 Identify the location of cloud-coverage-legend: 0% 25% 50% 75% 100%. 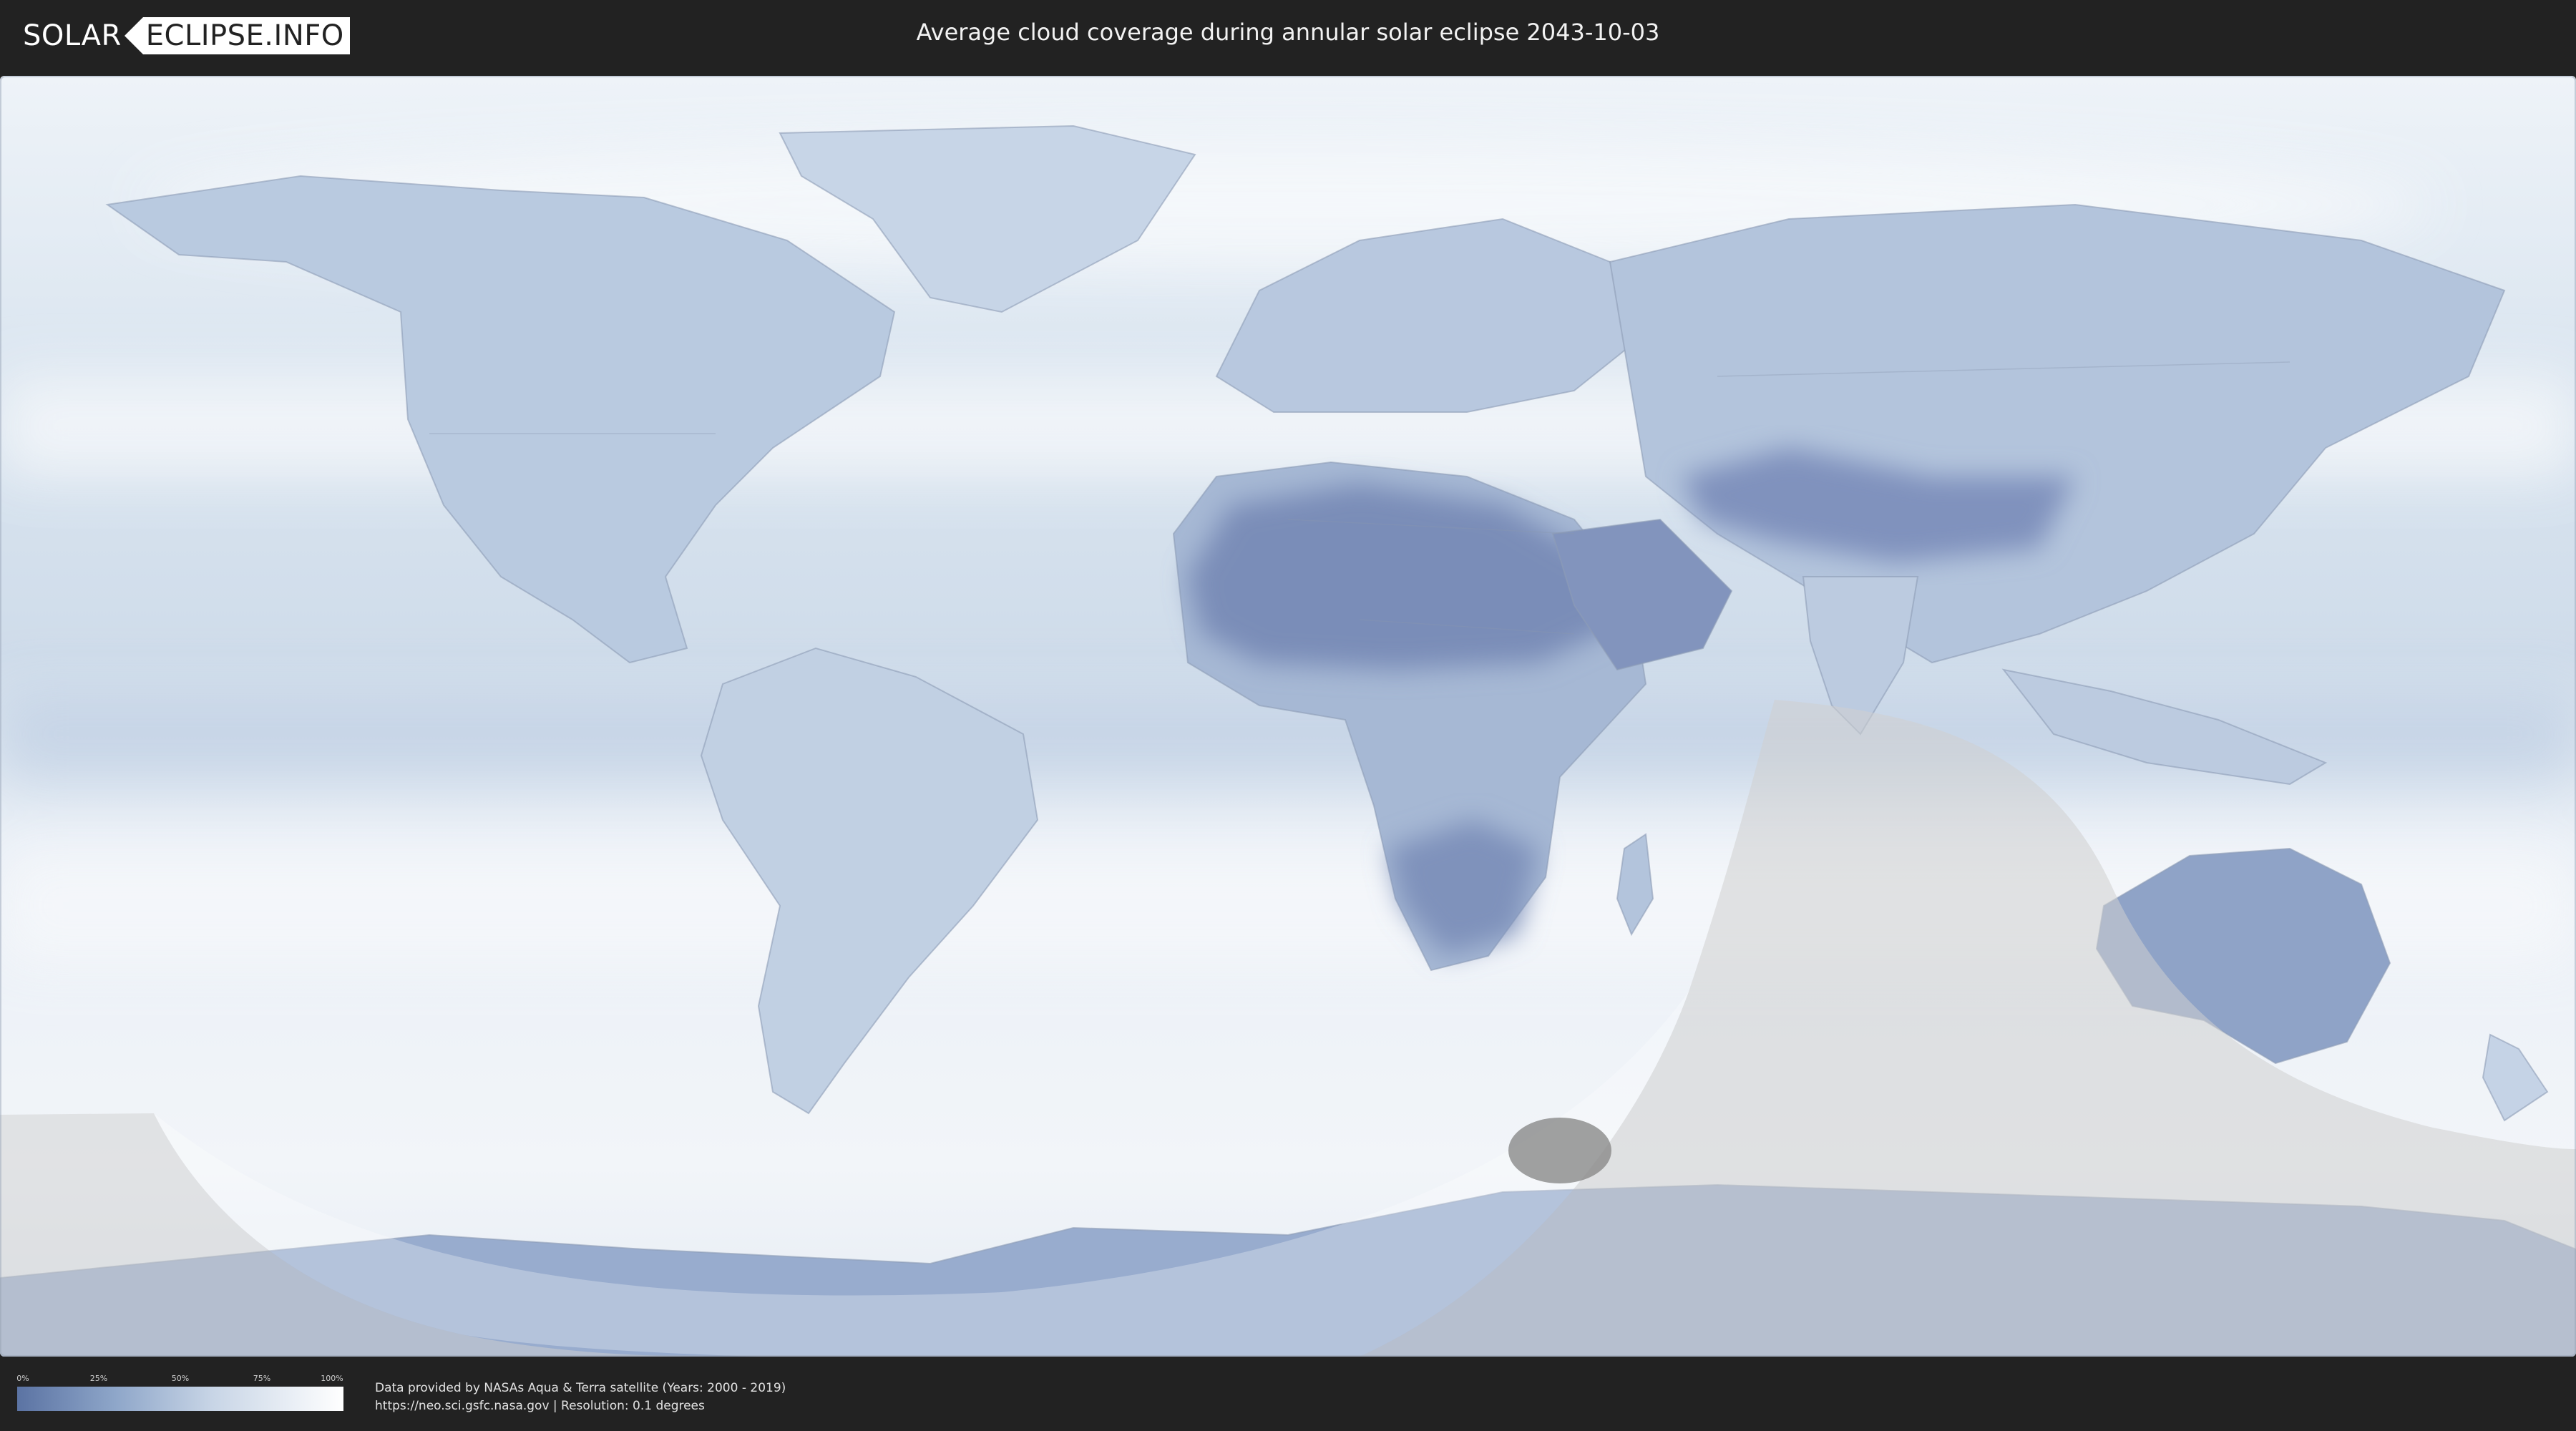
(179, 1392).